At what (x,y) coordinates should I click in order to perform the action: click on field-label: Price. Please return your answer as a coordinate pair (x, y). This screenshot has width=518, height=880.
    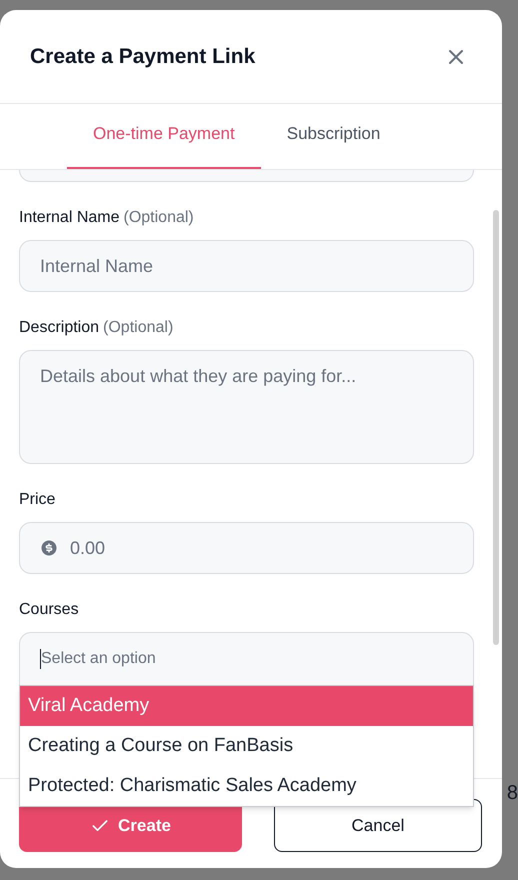
    Looking at the image, I should click on (37, 500).